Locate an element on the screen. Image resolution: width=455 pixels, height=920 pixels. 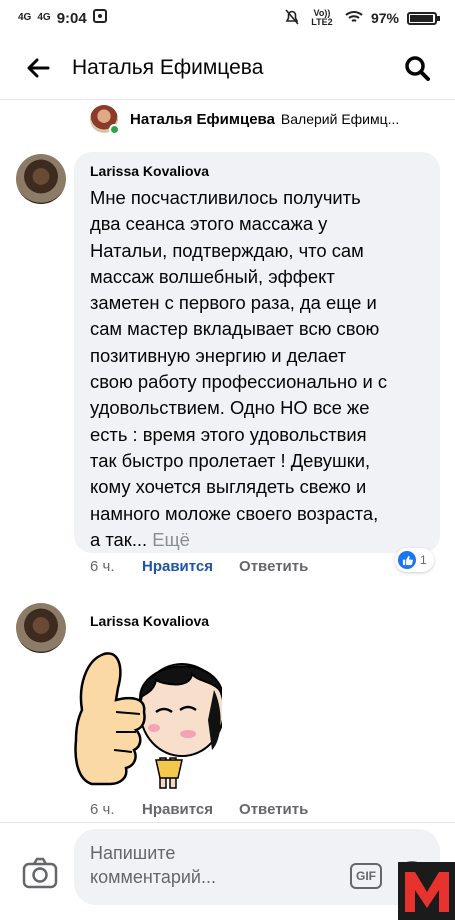
post-author-avatar is located at coordinates (105, 120).